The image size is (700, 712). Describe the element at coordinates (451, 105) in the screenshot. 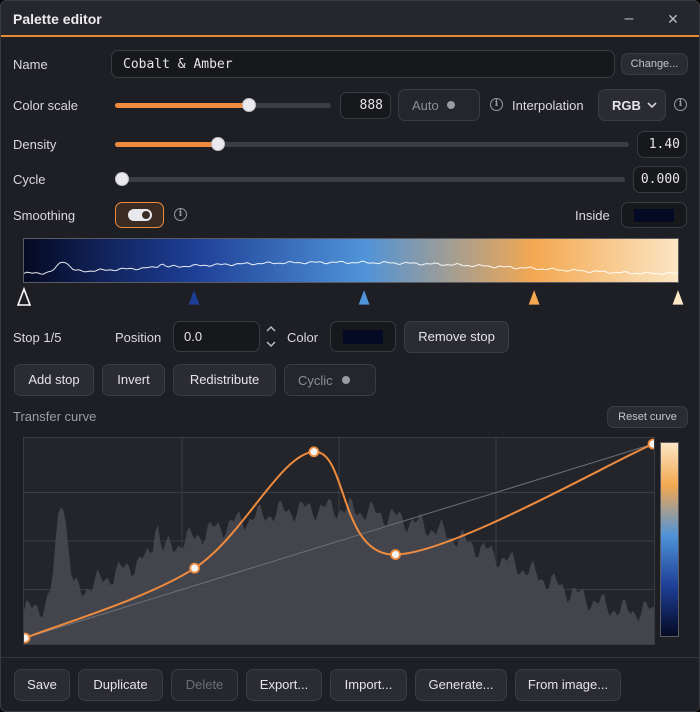

I see `auto-toggle-dot` at that location.